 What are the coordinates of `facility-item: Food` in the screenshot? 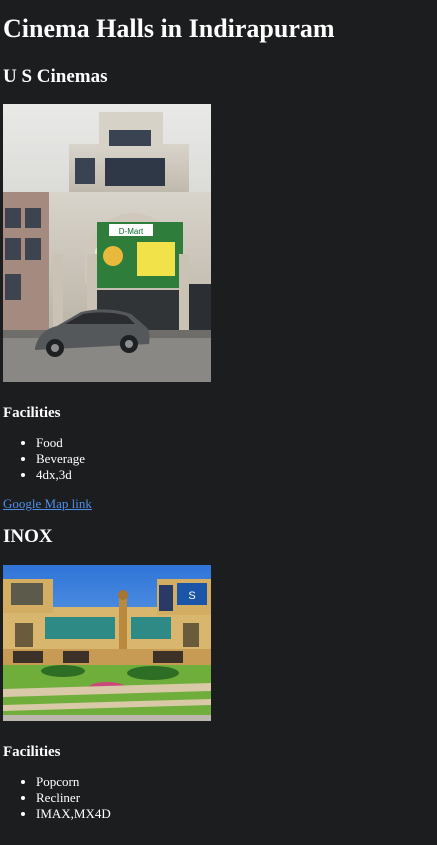 It's located at (235, 443).